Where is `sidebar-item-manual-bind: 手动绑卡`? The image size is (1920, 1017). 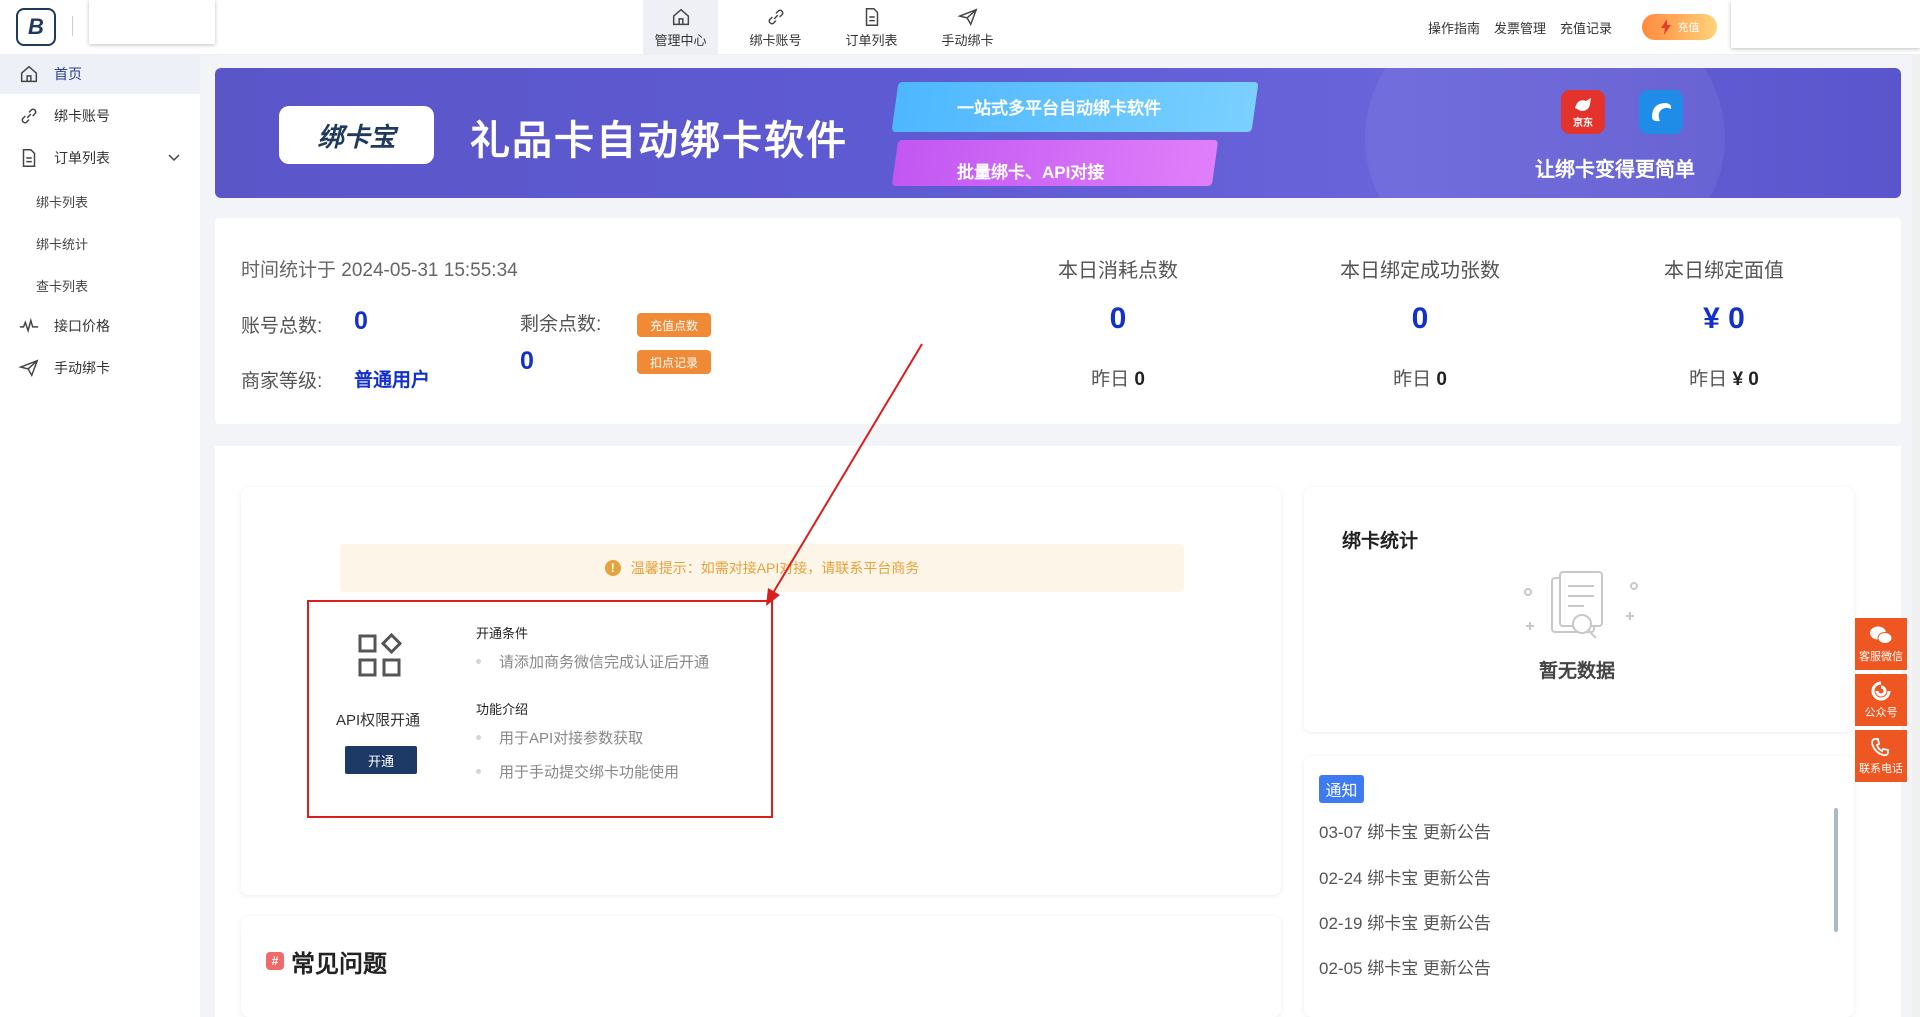
sidebar-item-manual-bind: 手动绑卡 is located at coordinates (100, 368).